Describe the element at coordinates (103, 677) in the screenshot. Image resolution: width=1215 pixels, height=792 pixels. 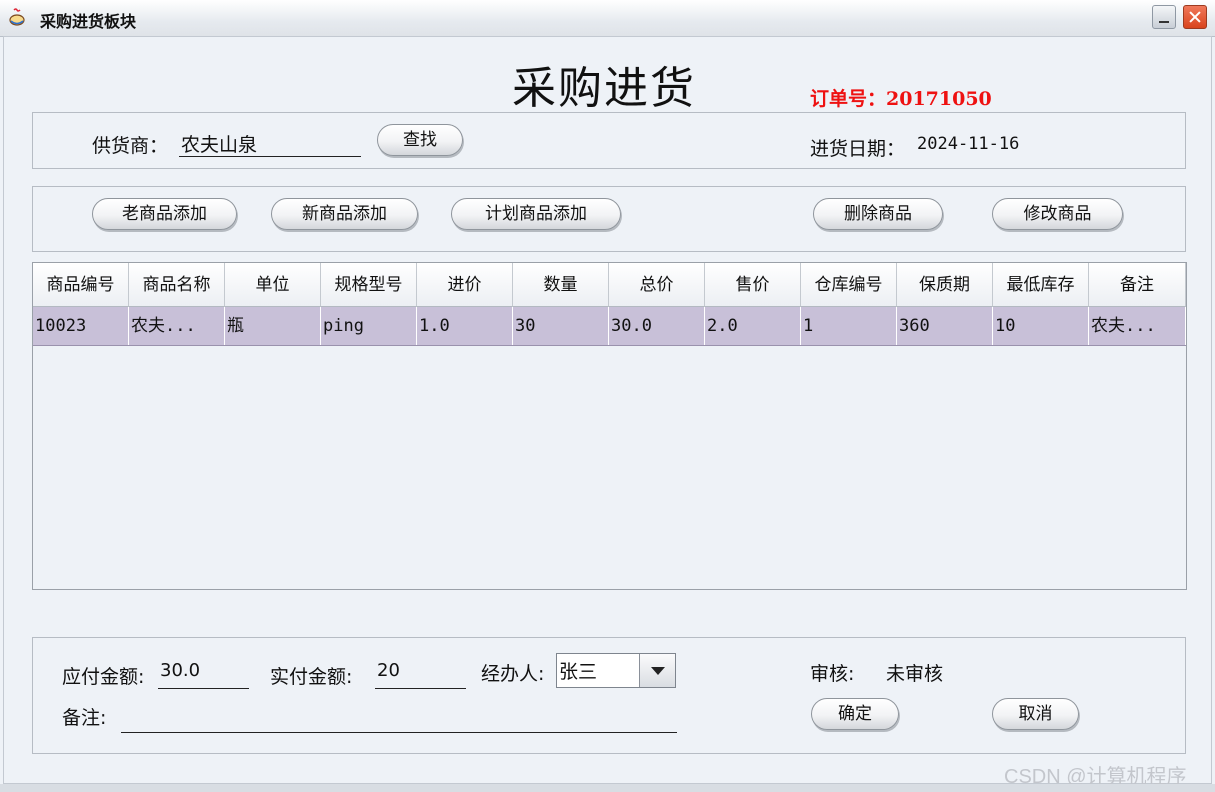
I see `payable-label: 应付金额:` at that location.